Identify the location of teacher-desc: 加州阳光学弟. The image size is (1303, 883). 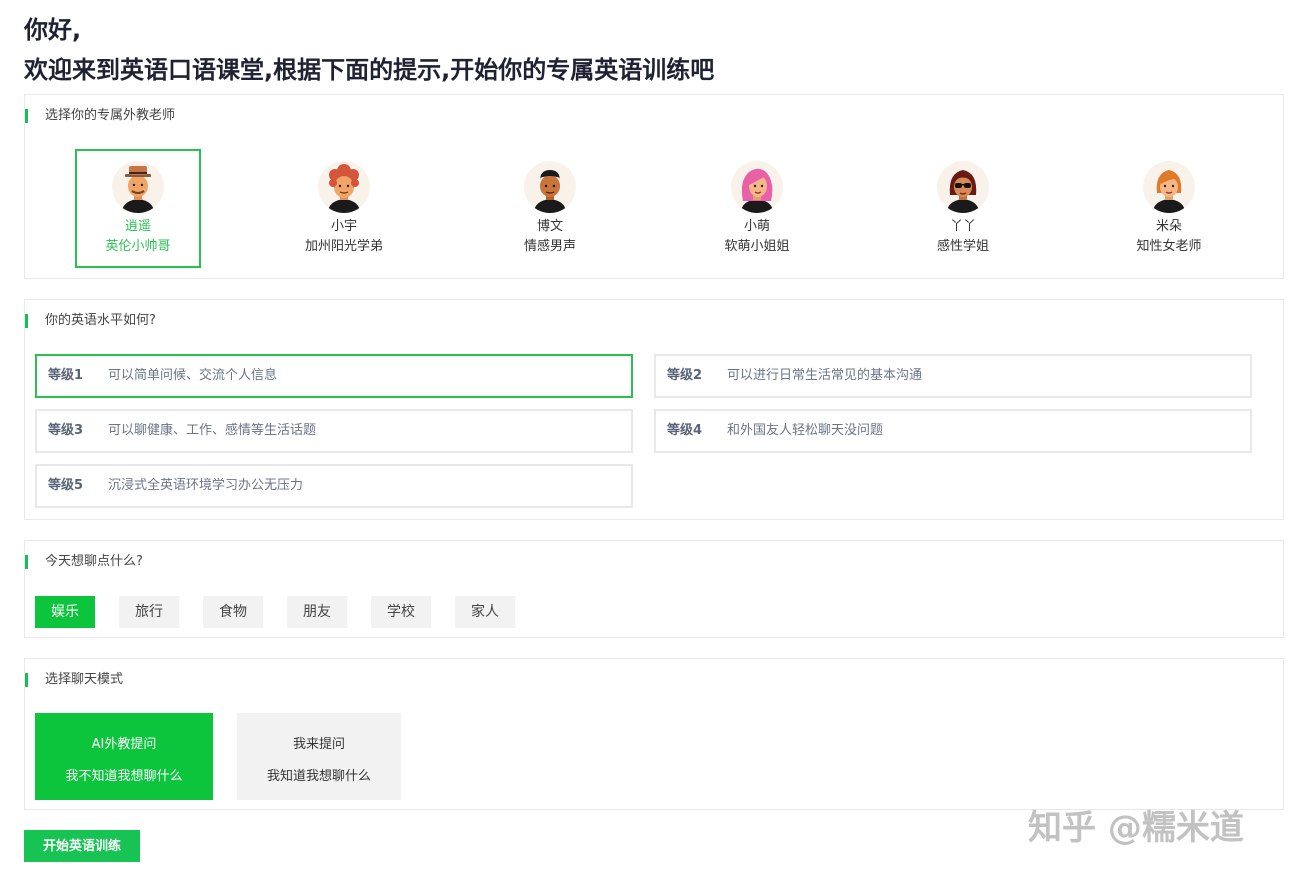
(343, 246).